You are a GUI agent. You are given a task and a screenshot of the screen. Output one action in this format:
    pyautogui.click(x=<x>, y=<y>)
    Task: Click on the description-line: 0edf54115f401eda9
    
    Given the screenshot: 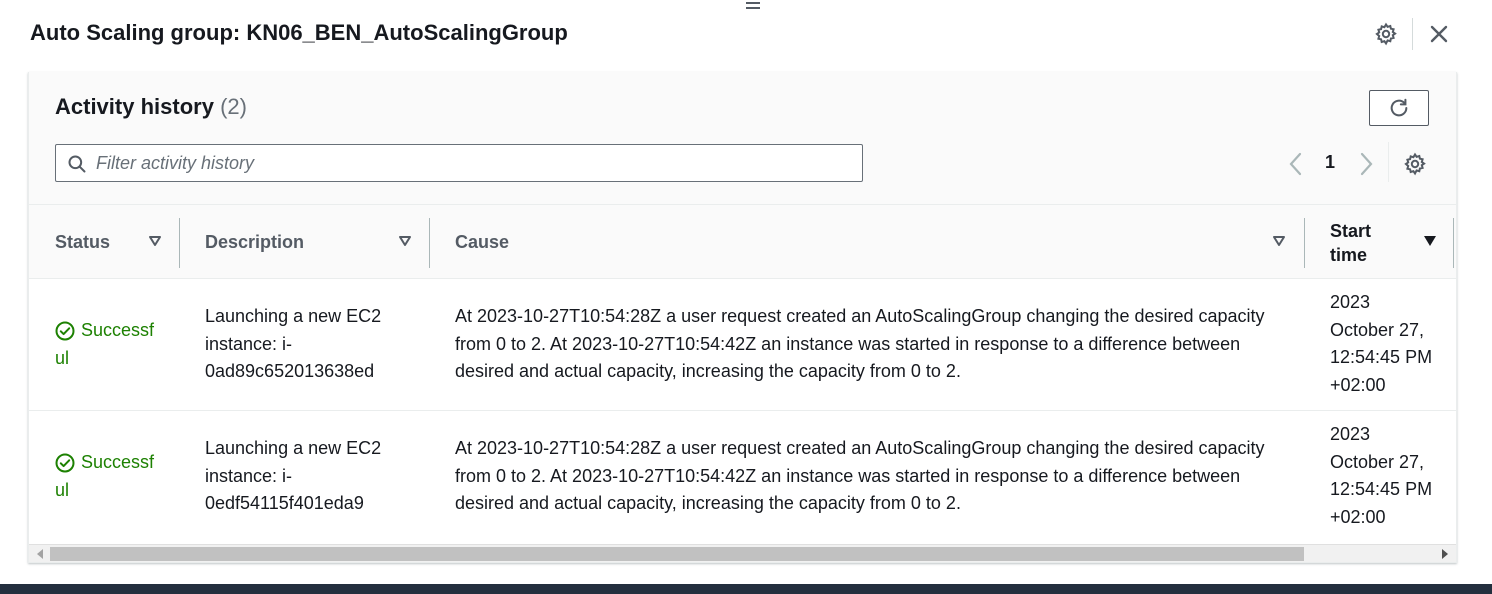 What is the action you would take?
    pyautogui.click(x=284, y=503)
    